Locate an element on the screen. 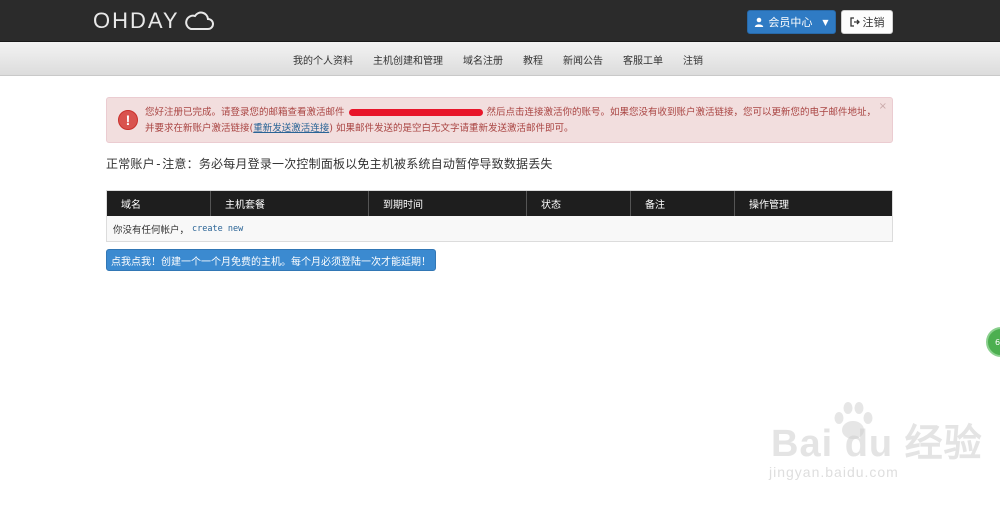 This screenshot has height=507, width=1000. alert-text-part3: ) 如果邮件发送的是空白无文字请重新发送激活邮件即可。 is located at coordinates (451, 128).